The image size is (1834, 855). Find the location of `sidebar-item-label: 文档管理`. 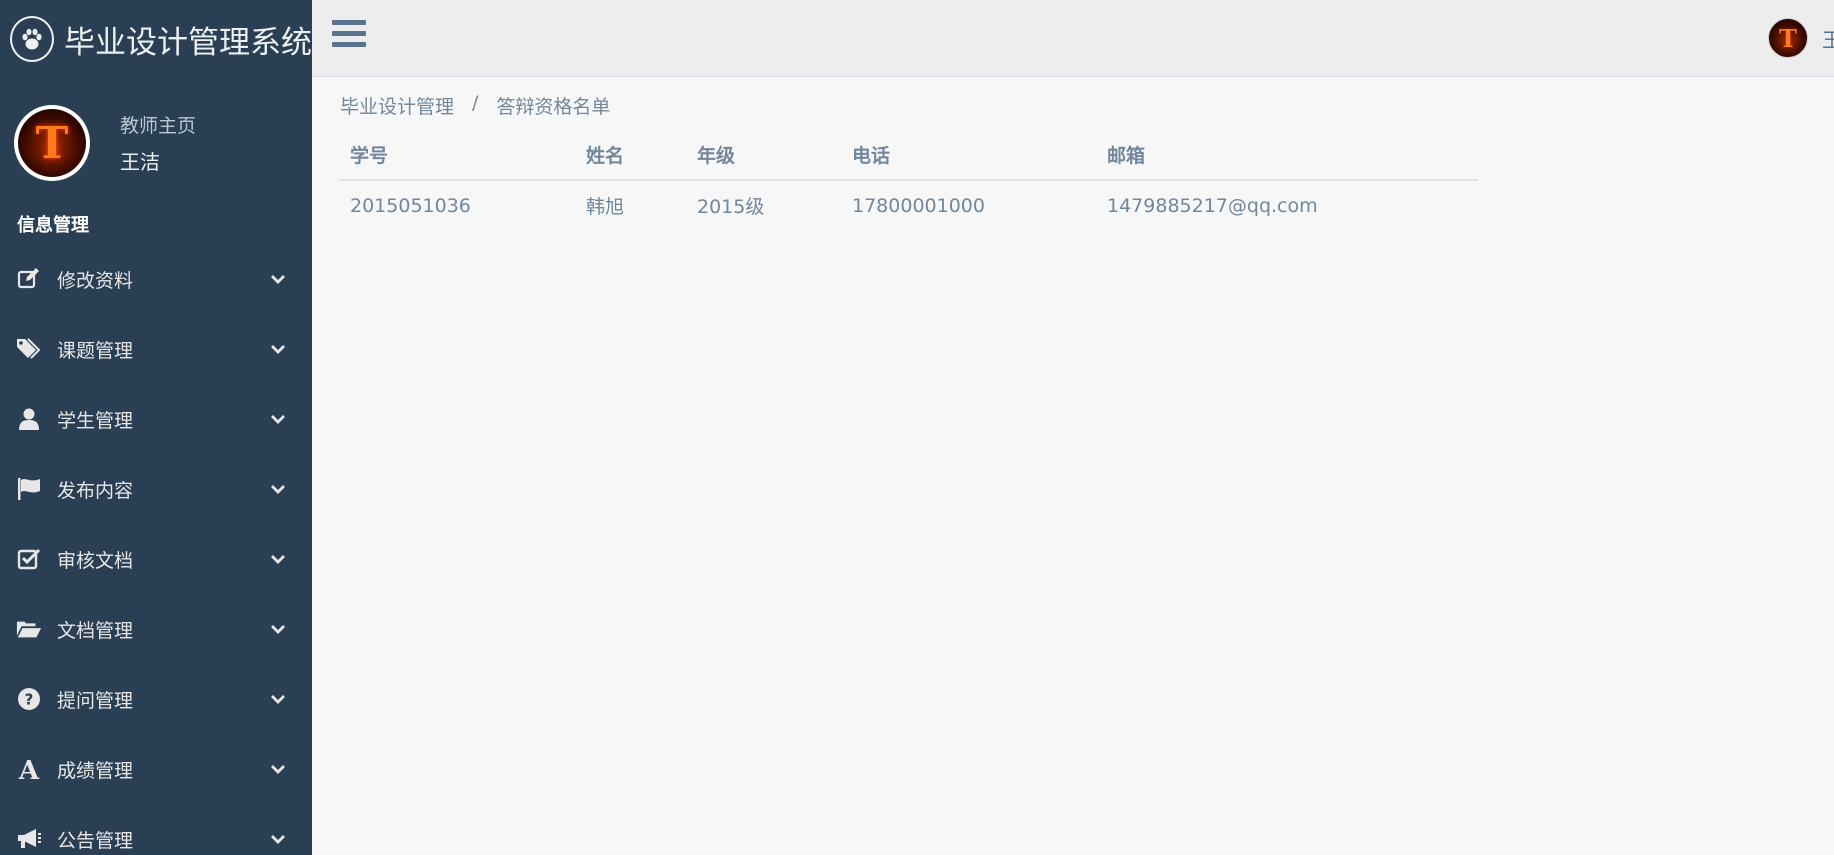

sidebar-item-label: 文档管理 is located at coordinates (95, 630).